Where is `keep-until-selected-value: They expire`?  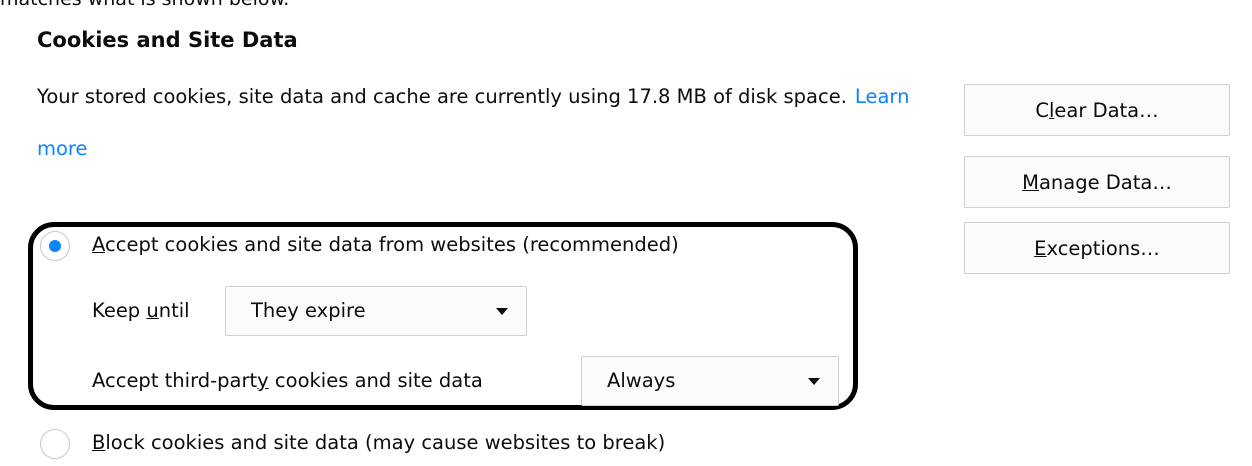 keep-until-selected-value: They expire is located at coordinates (308, 310).